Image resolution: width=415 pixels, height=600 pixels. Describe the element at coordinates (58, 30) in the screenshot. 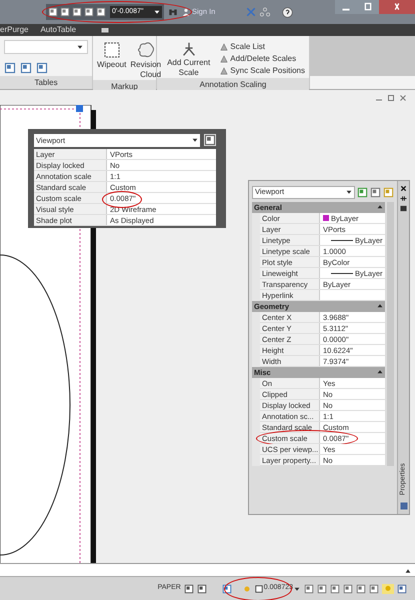

I see `ribbon-tab: AutoTable` at that location.